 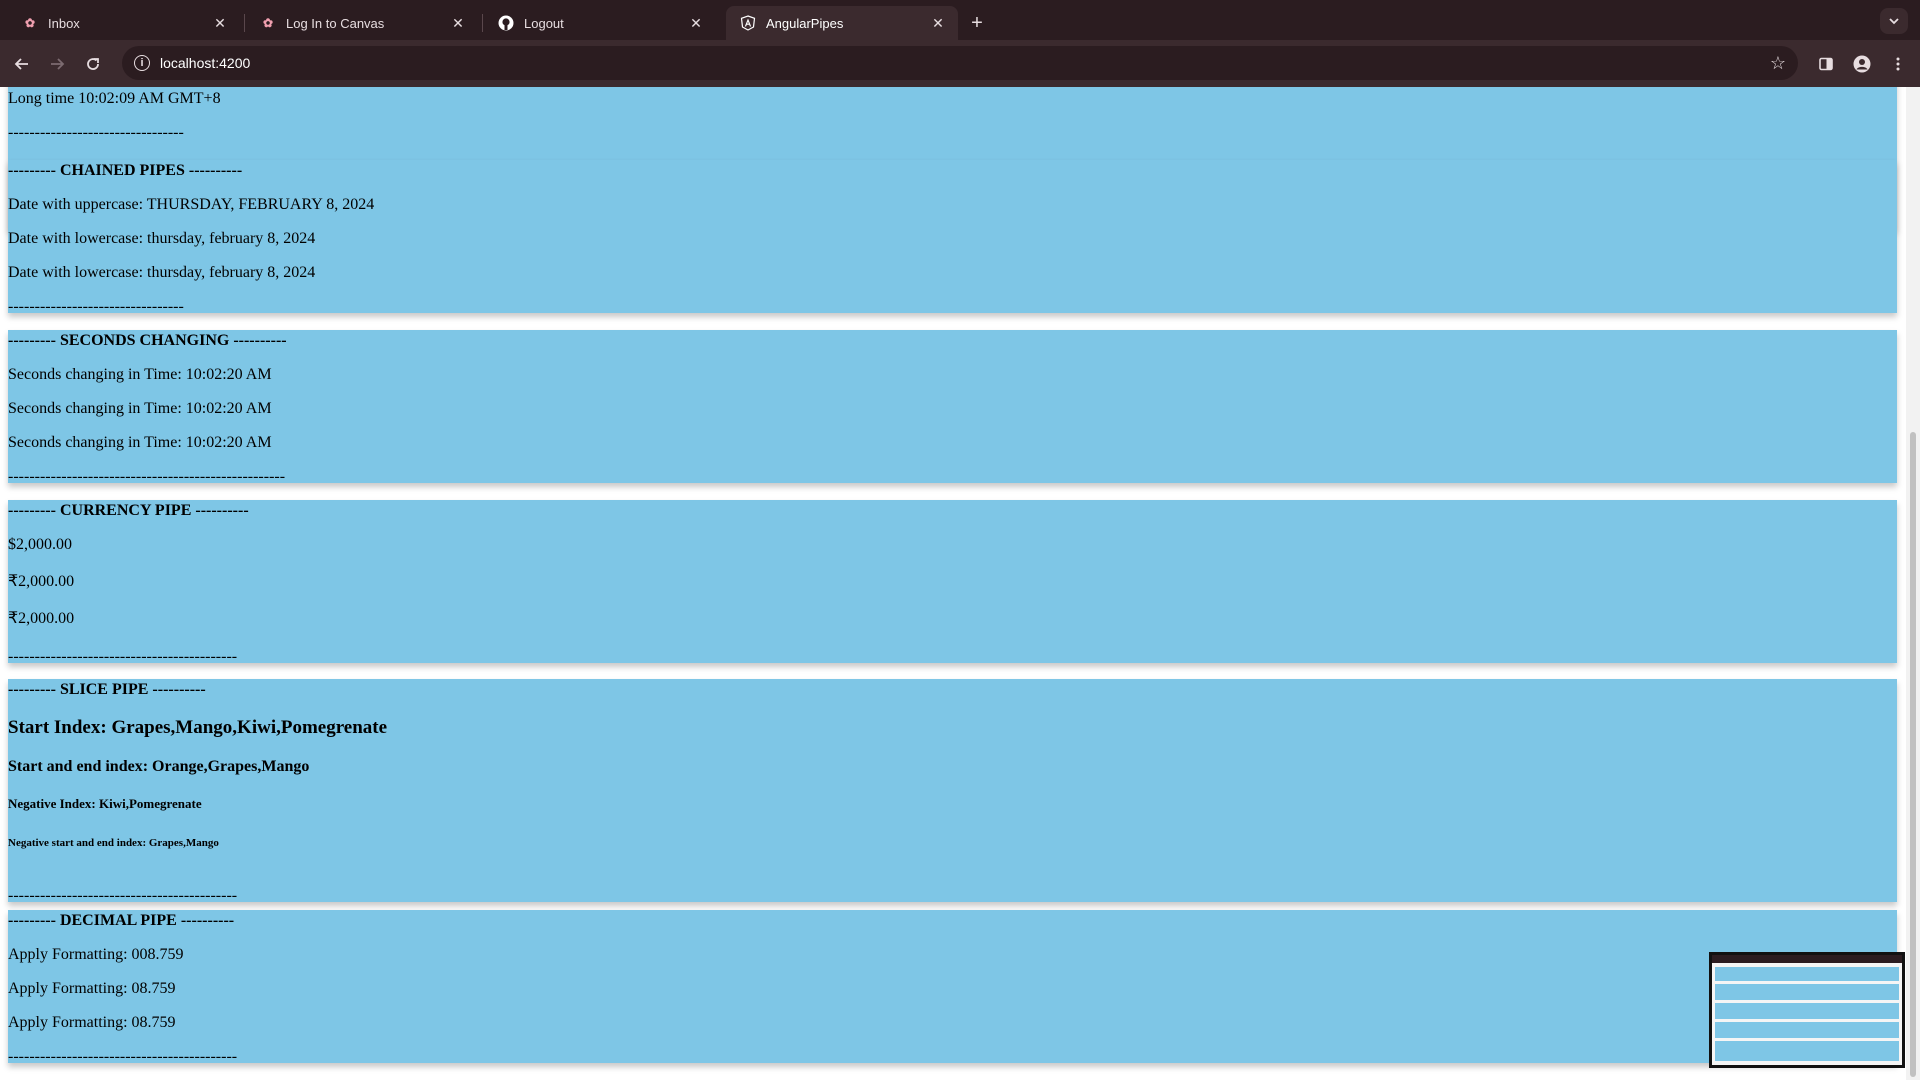 I want to click on page-thumbnail-preview, so click(x=1807, y=1010).